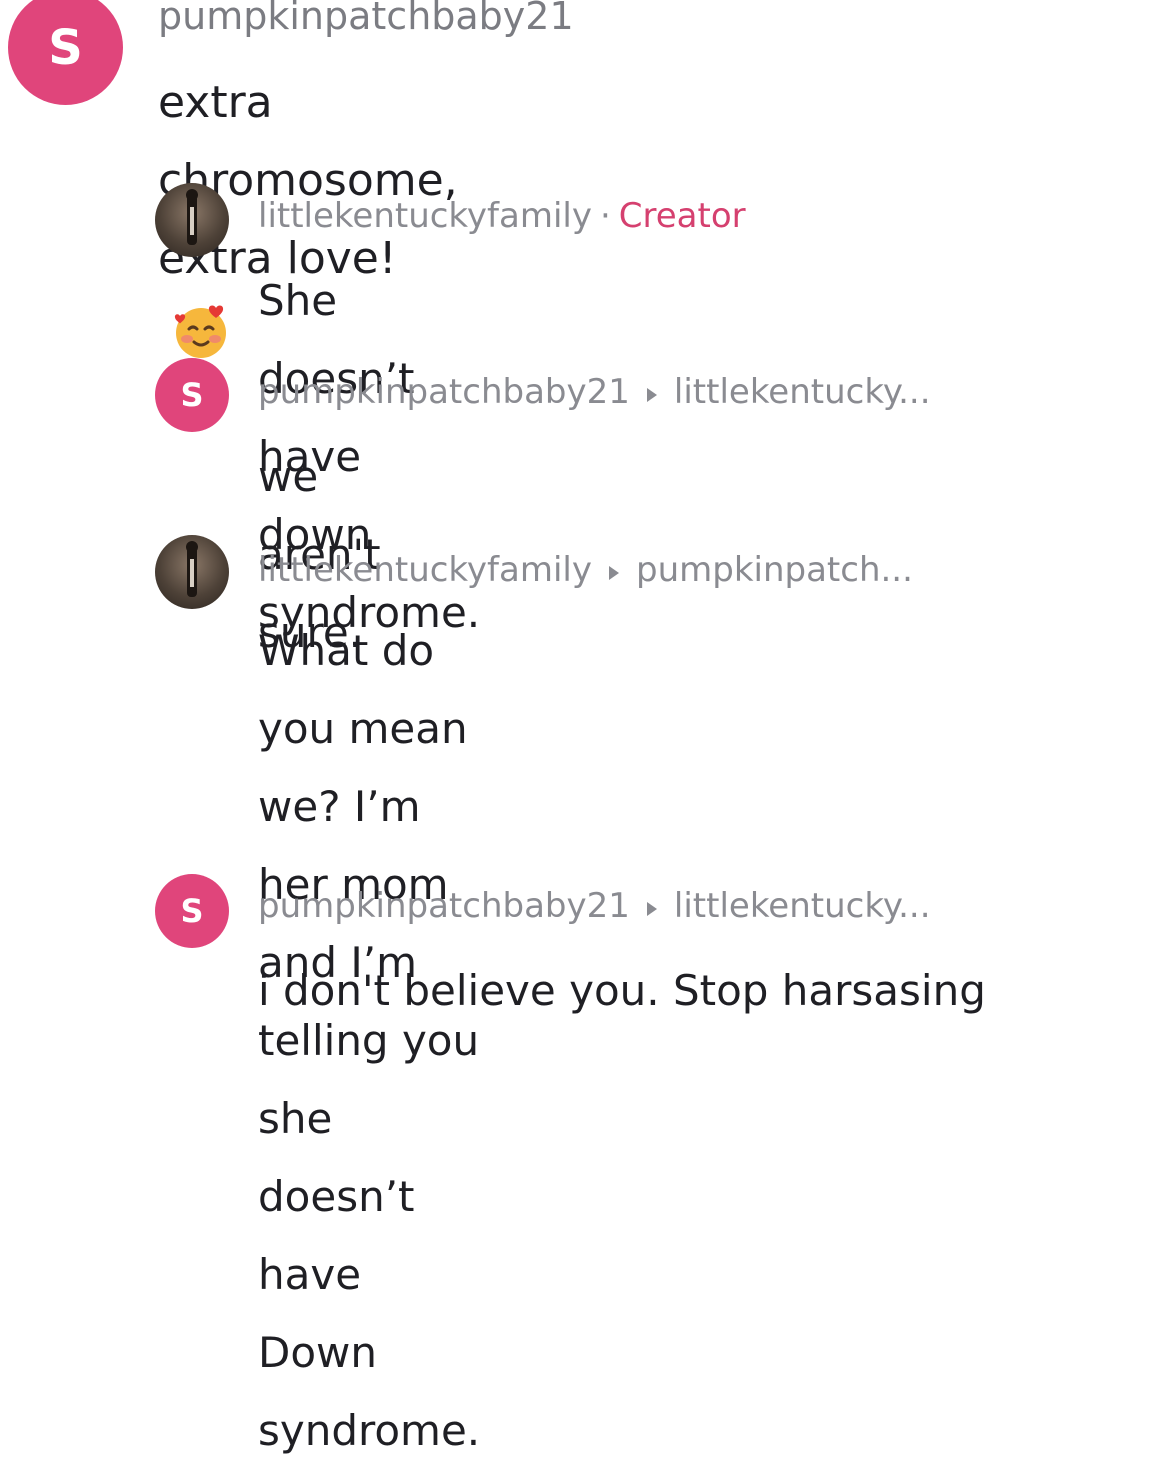  What do you see at coordinates (369, 1391) in the screenshot?
I see `comment-text-line: Down syndrome.` at bounding box center [369, 1391].